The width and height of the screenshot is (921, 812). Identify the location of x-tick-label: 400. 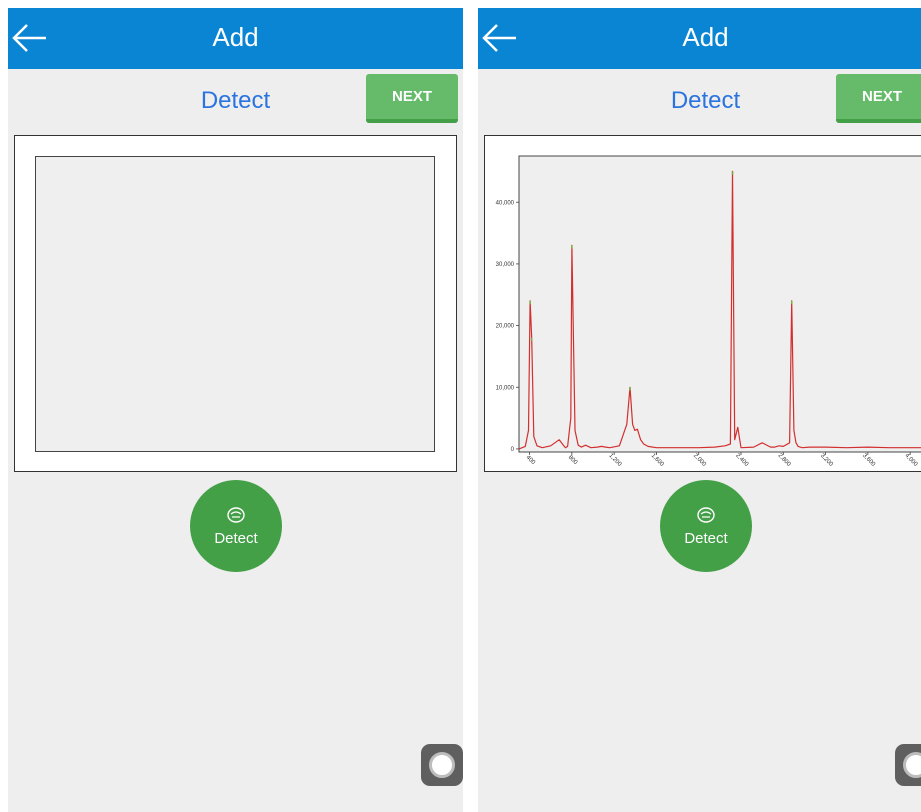
(531, 461).